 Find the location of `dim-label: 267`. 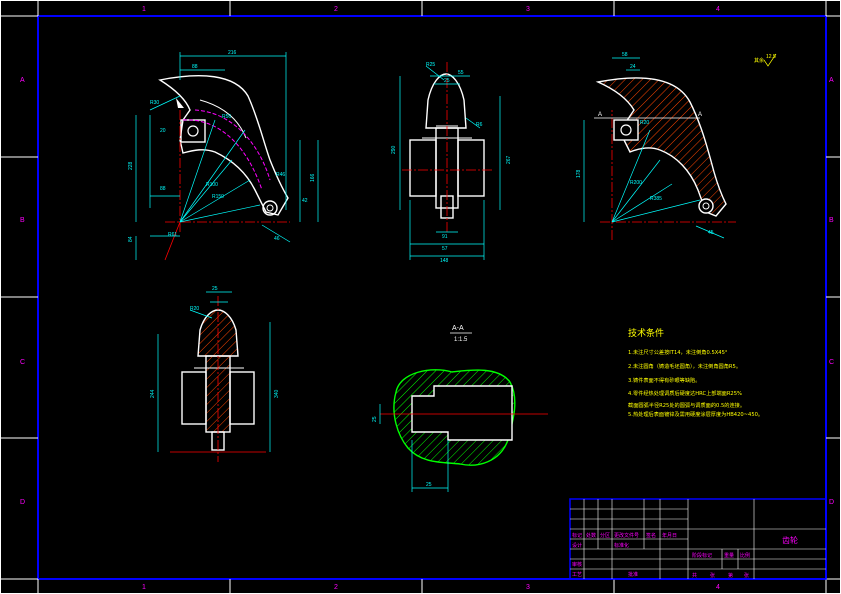

dim-label: 267 is located at coordinates (509, 159).